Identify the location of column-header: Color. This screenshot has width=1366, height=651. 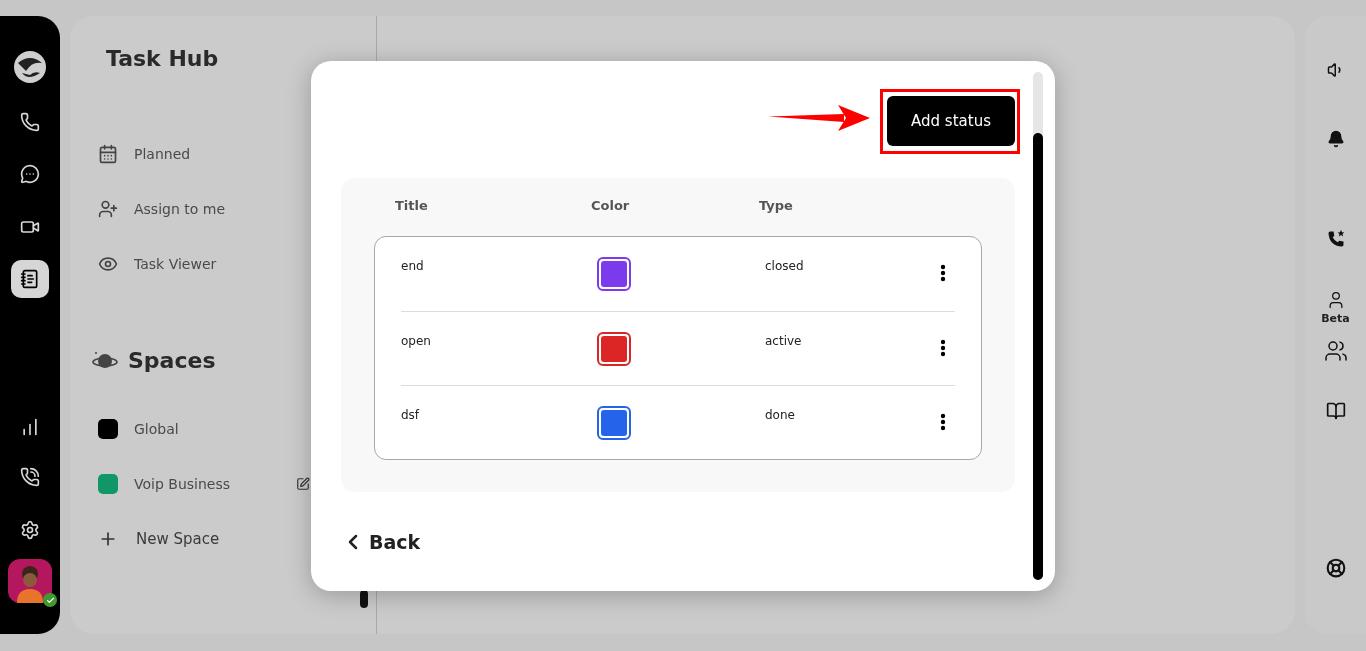
(611, 206).